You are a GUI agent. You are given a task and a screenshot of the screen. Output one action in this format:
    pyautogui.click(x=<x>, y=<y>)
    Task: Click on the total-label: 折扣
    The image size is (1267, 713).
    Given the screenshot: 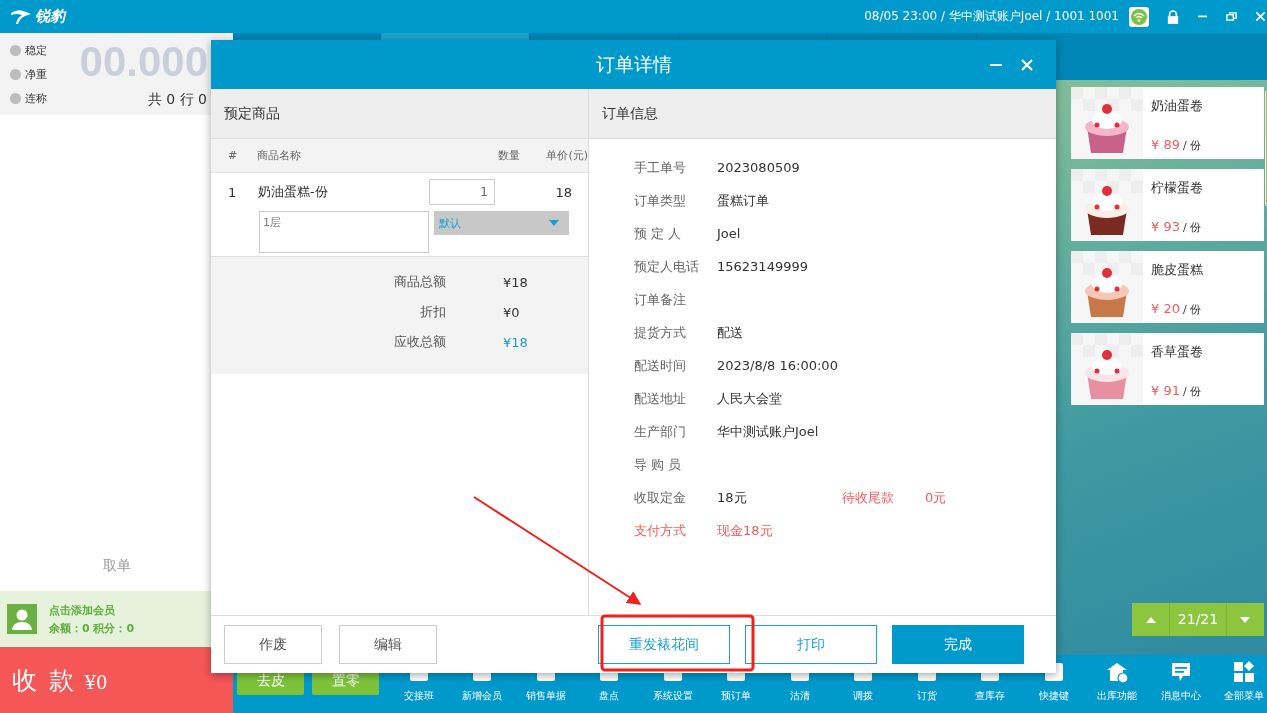 What is the action you would take?
    pyautogui.click(x=432, y=312)
    